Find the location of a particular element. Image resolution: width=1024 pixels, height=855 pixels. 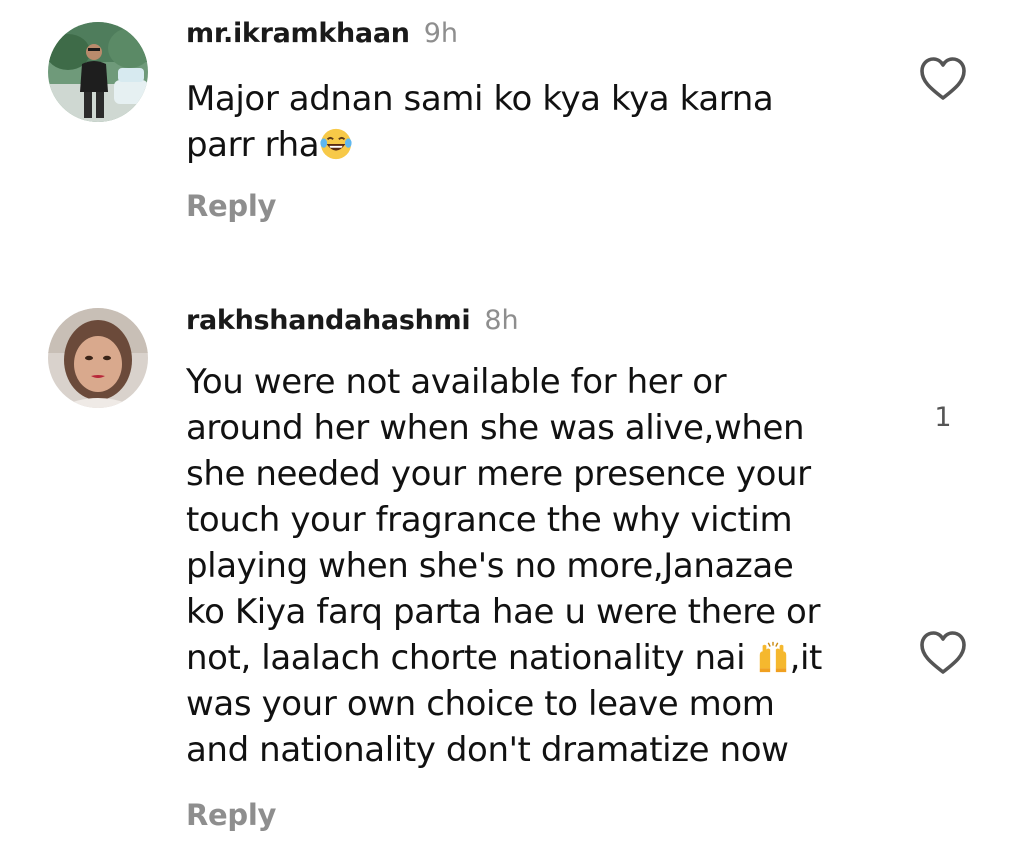

comment-line: You were not available for her or is located at coordinates (456, 382).